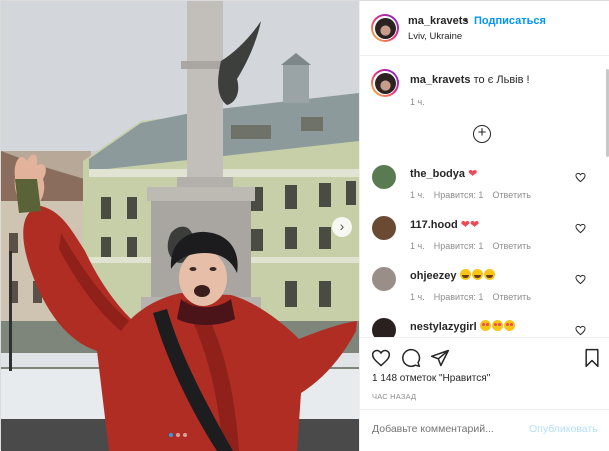 The image size is (609, 451). Describe the element at coordinates (342, 227) in the screenshot. I see `carousel-next-button: ›` at that location.